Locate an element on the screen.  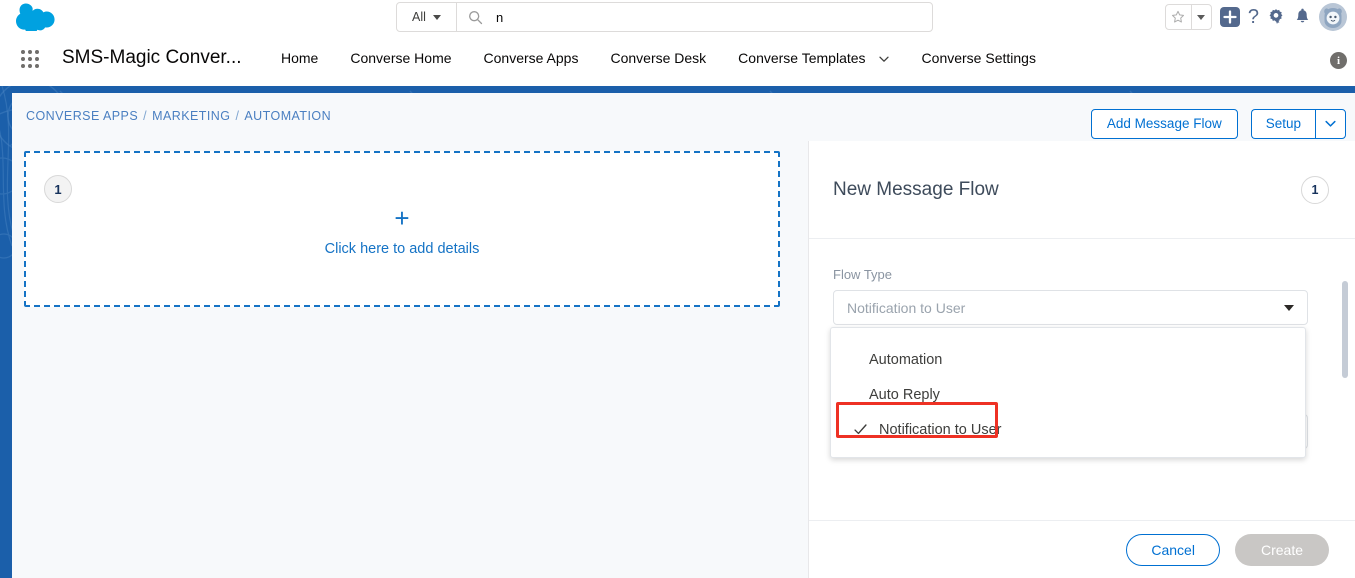
nav-item-converse-apps: Converse Apps is located at coordinates (531, 58).